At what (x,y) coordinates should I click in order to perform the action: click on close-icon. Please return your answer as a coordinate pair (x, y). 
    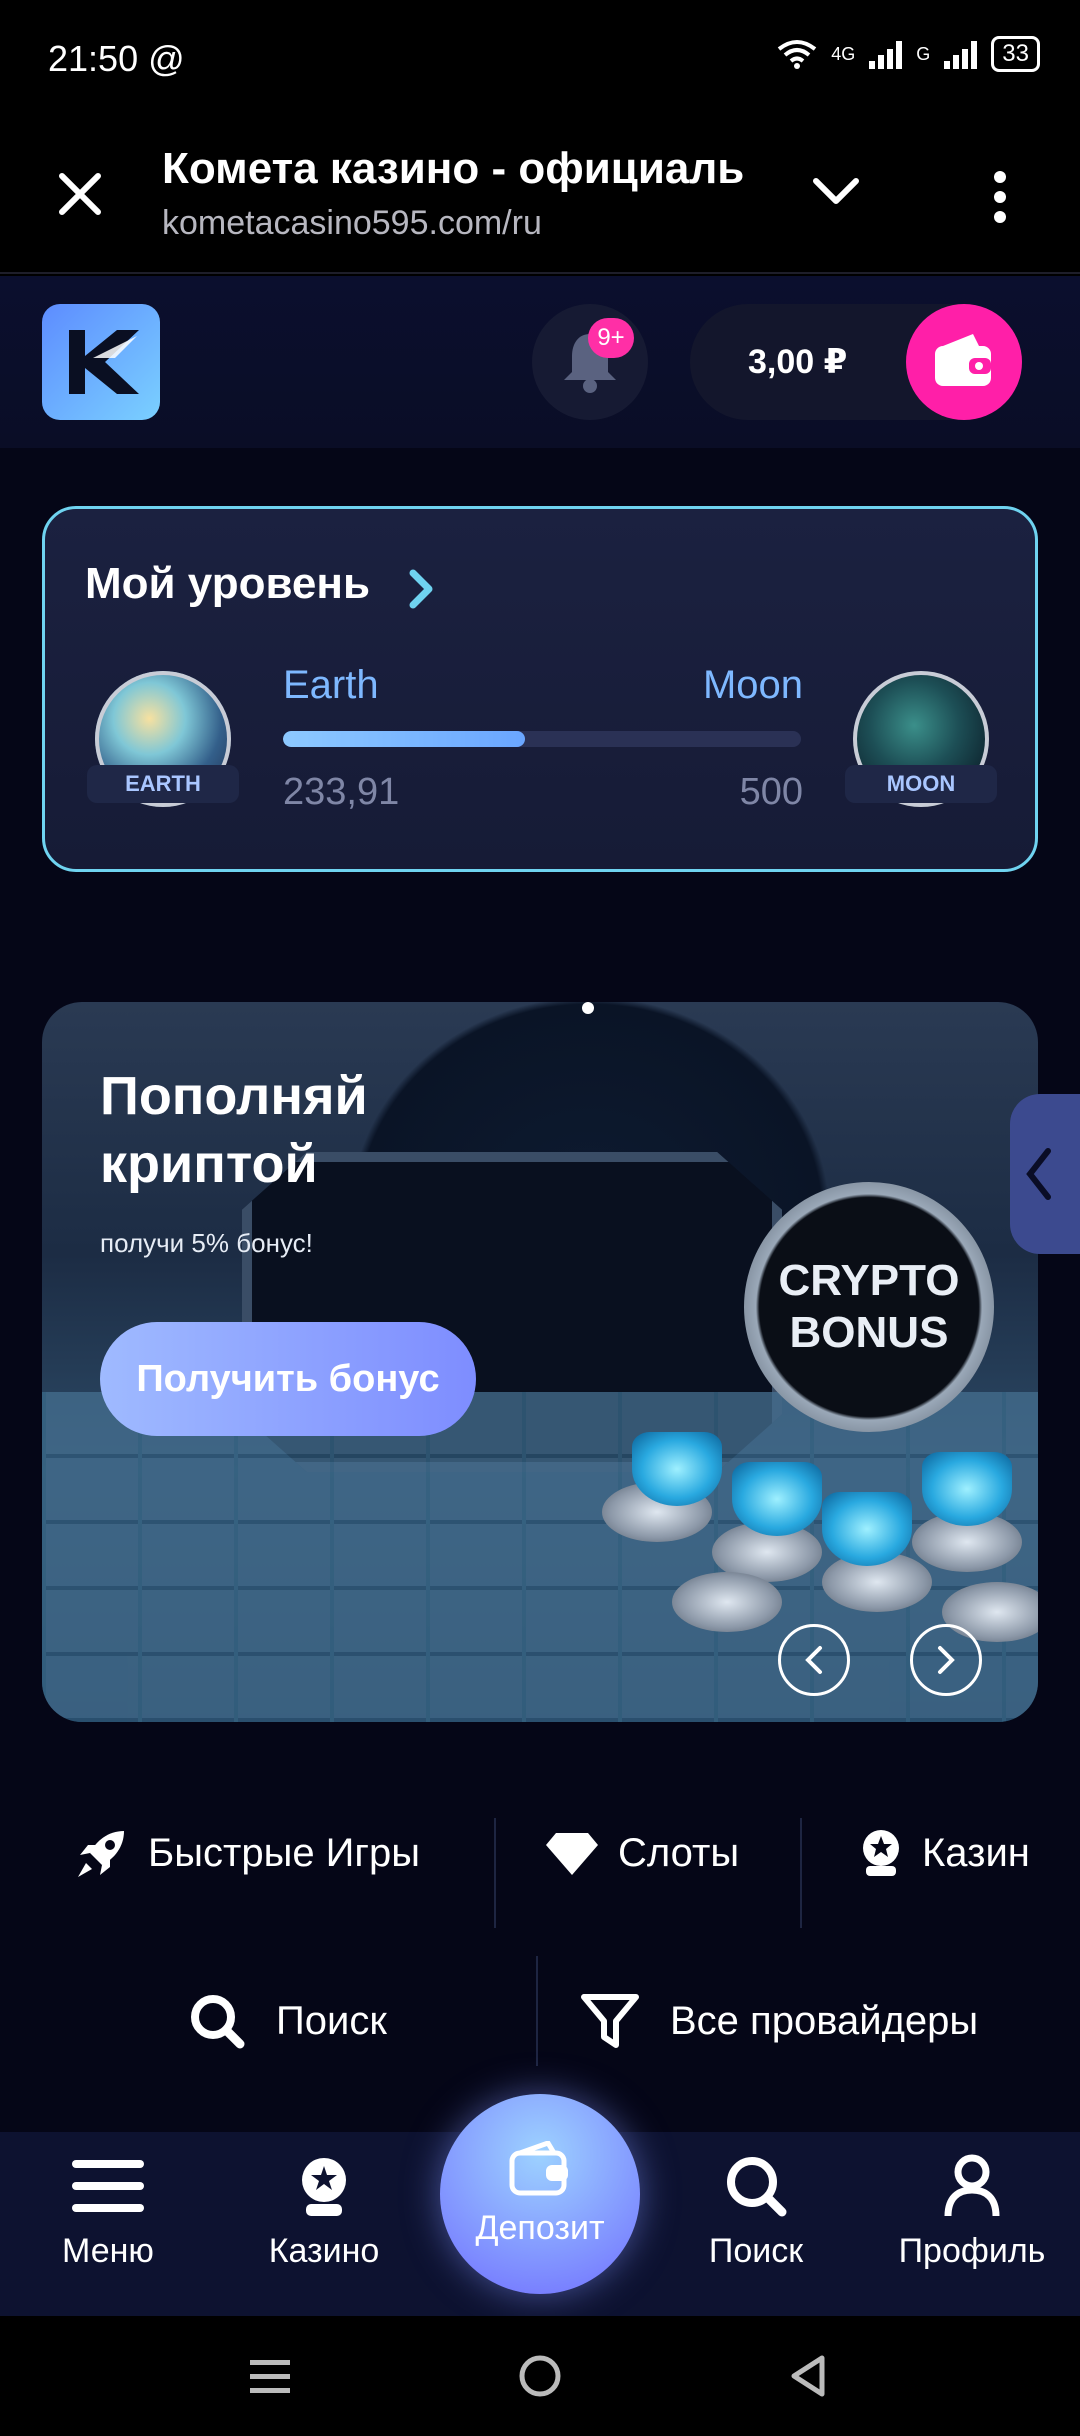
    Looking at the image, I should click on (80, 194).